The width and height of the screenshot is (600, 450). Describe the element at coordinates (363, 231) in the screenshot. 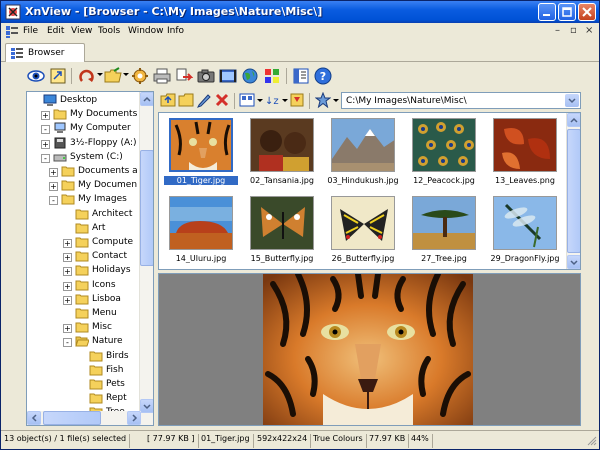

I see `thumbnail-item: 26_Butterfly.jpg` at that location.